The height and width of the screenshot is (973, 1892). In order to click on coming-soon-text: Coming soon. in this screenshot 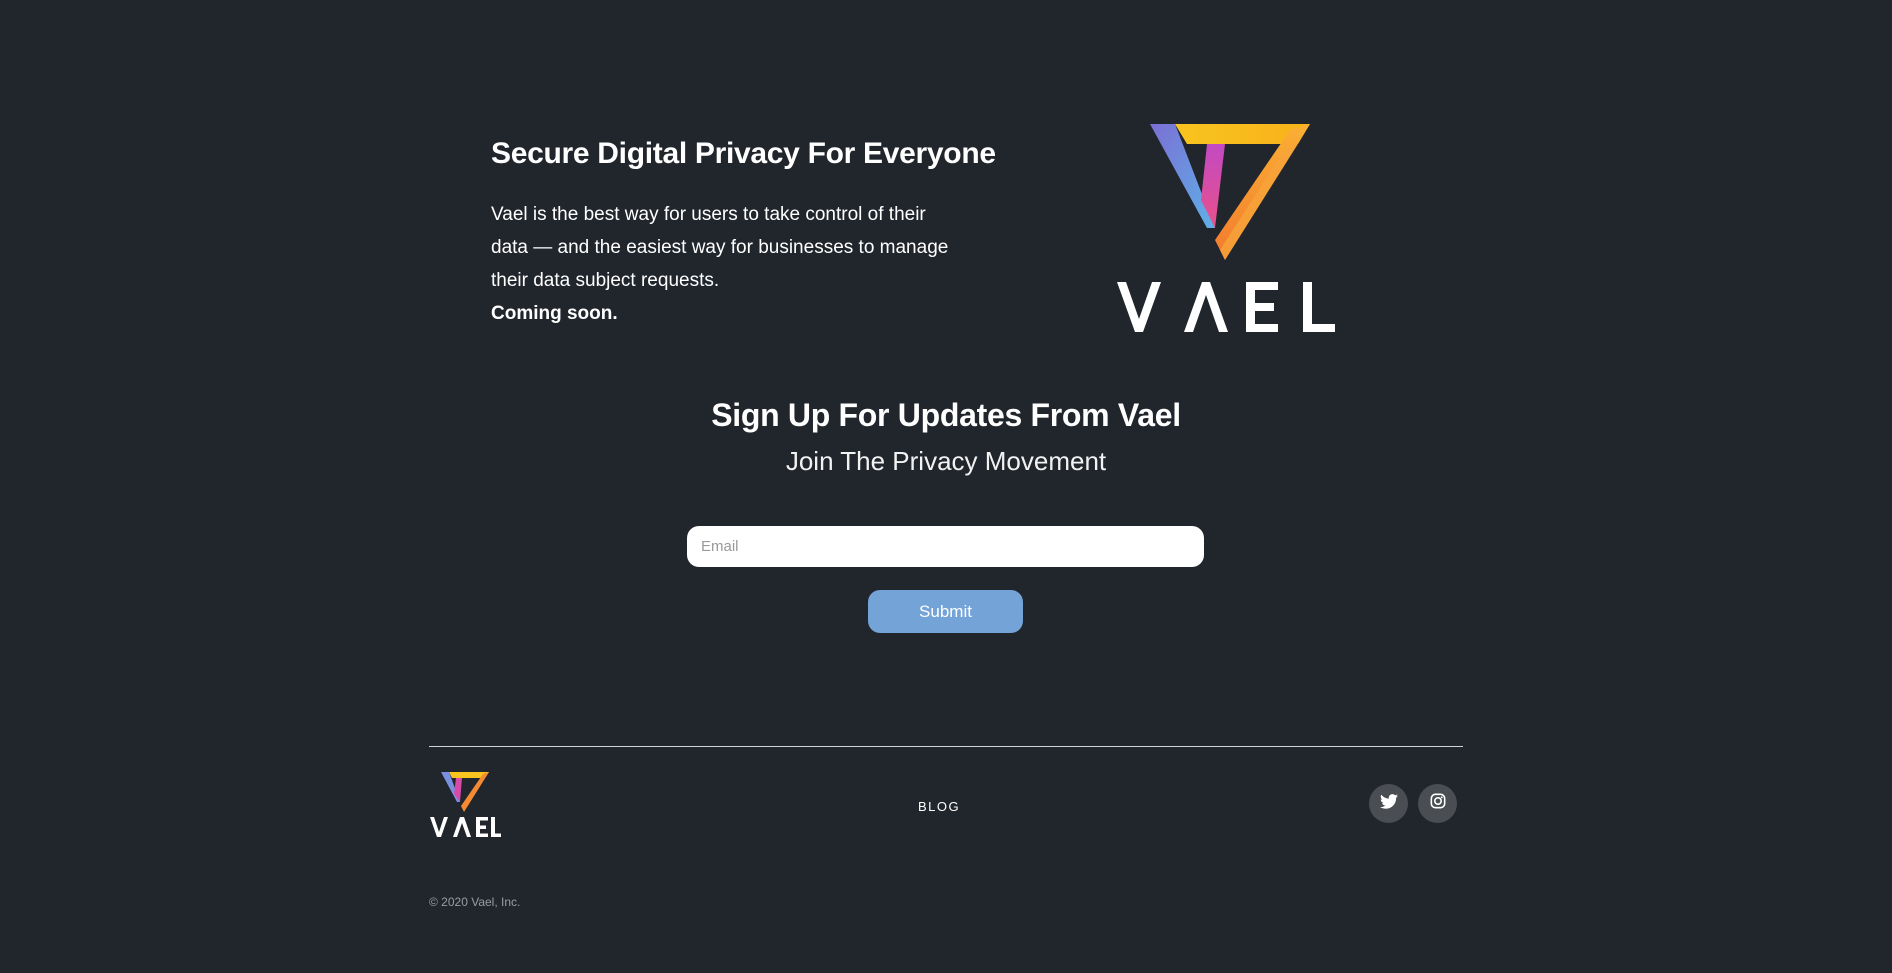, I will do `click(554, 313)`.